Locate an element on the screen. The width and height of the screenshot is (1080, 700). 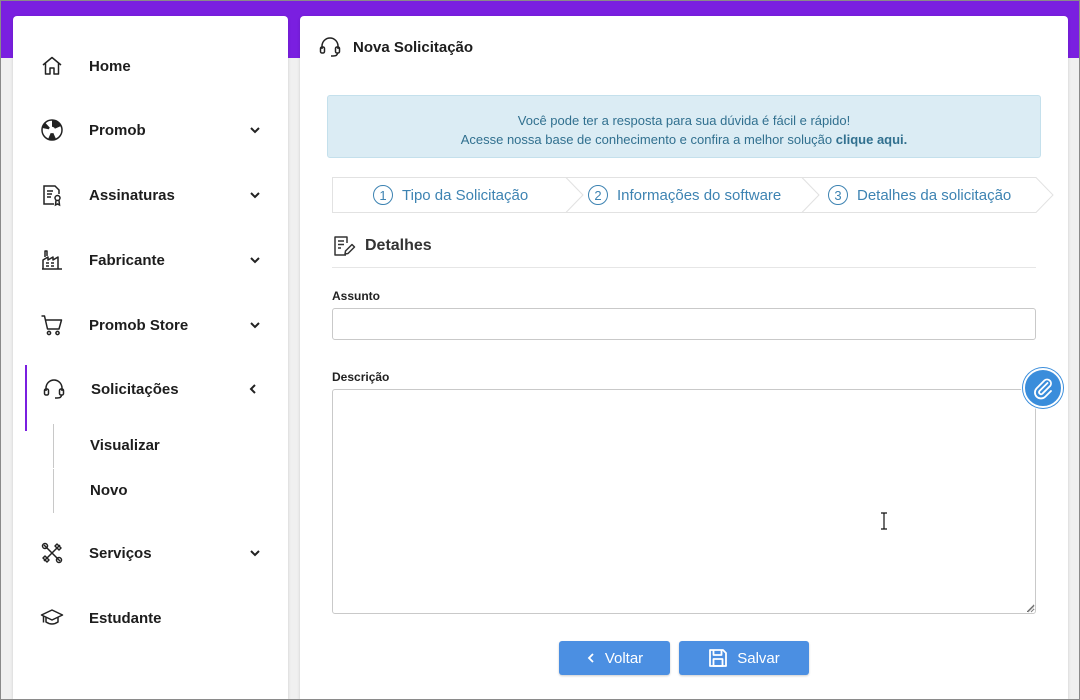
page-header: Nova Solicitação is located at coordinates (395, 47).